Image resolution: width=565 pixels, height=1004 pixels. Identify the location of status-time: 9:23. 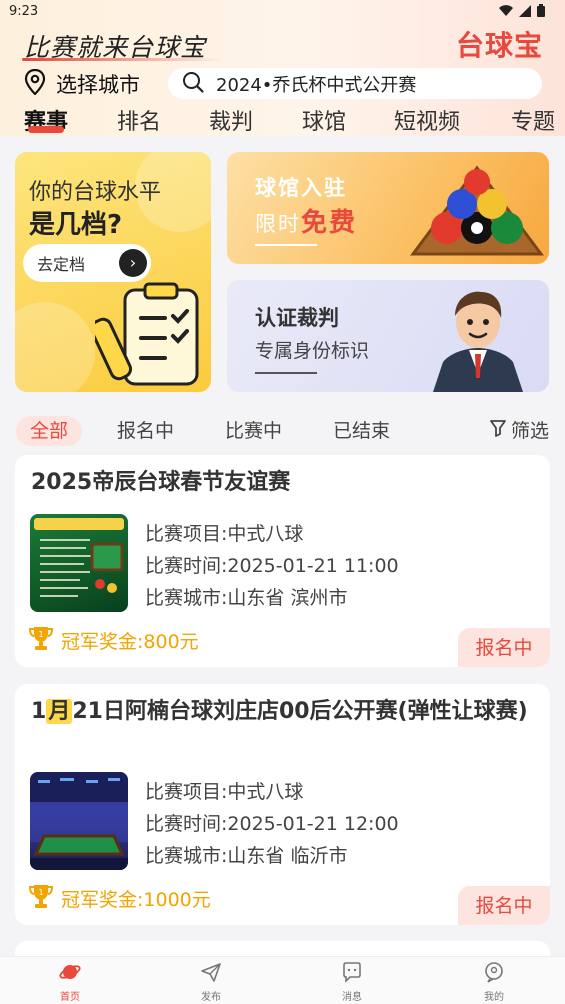
(24, 11).